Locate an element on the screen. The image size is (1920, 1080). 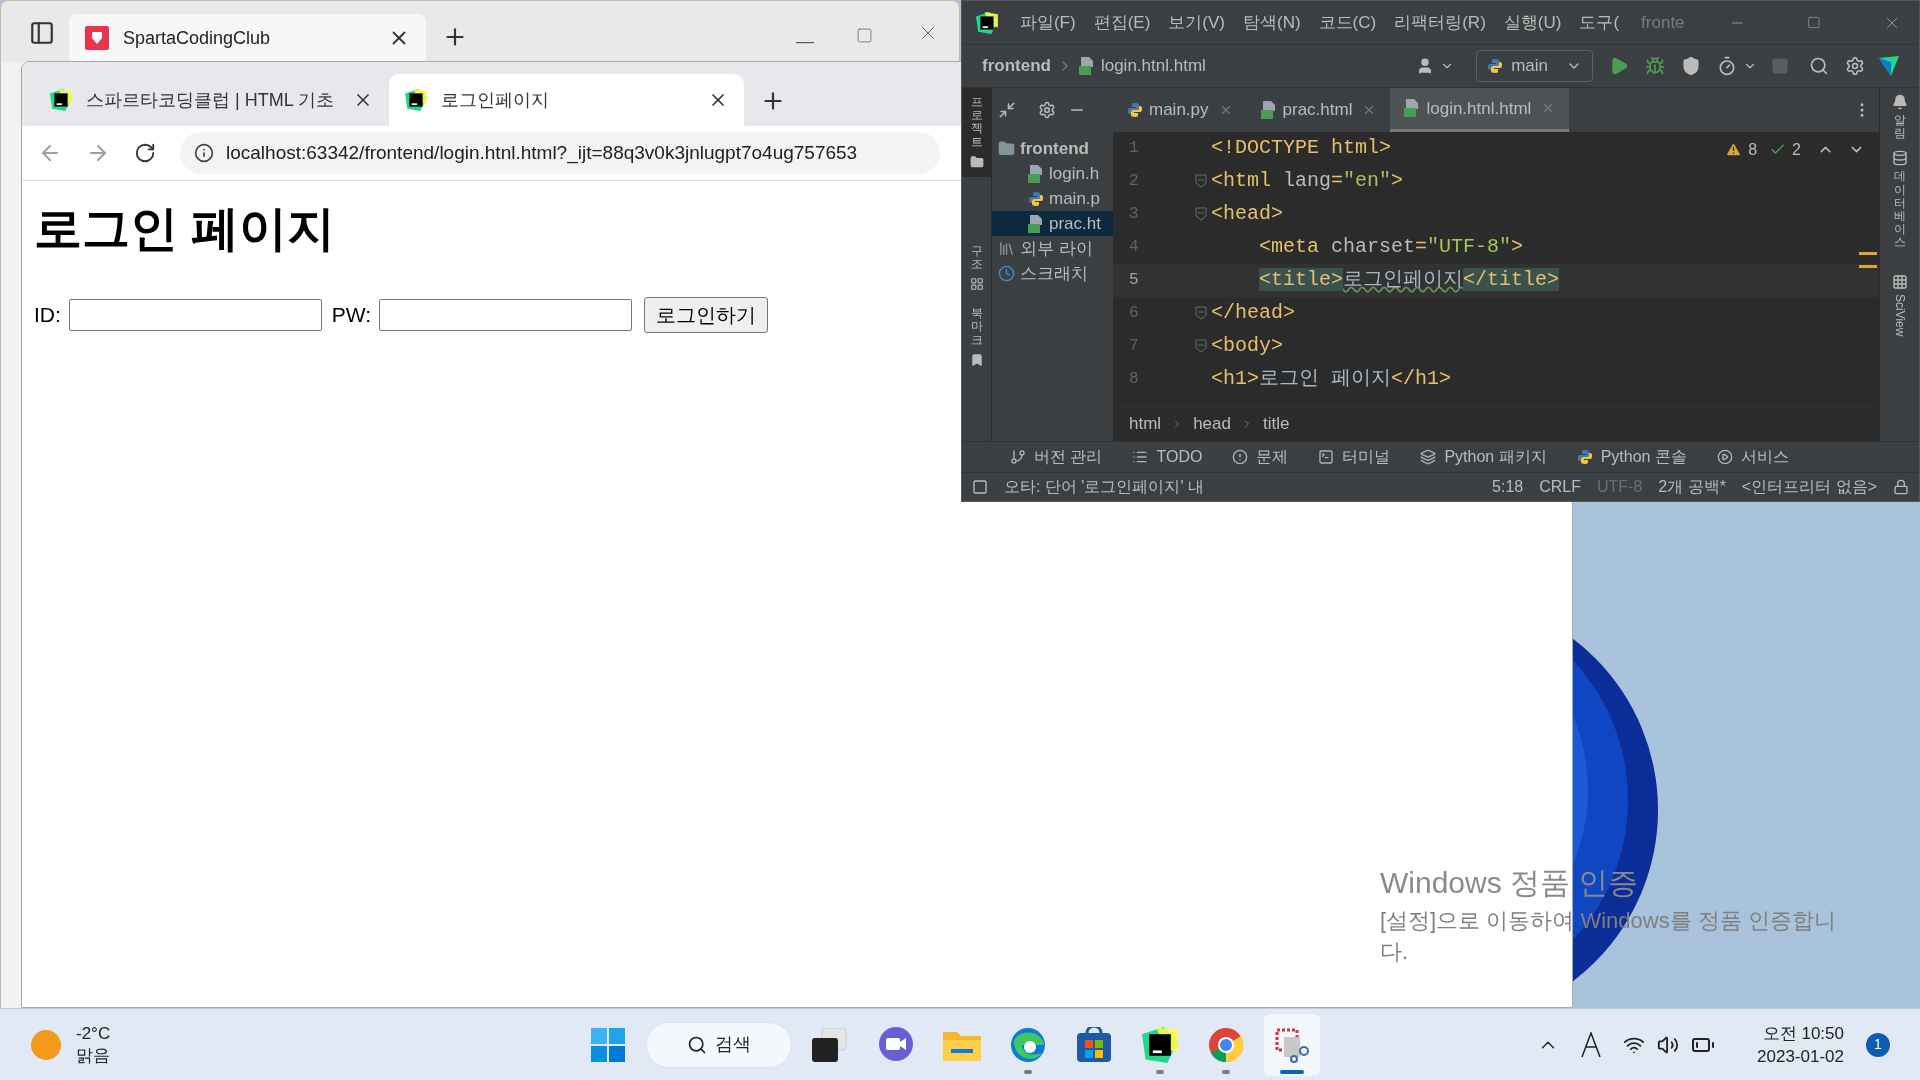
browser-tab: SpartaCodingClub is located at coordinates (247, 38).